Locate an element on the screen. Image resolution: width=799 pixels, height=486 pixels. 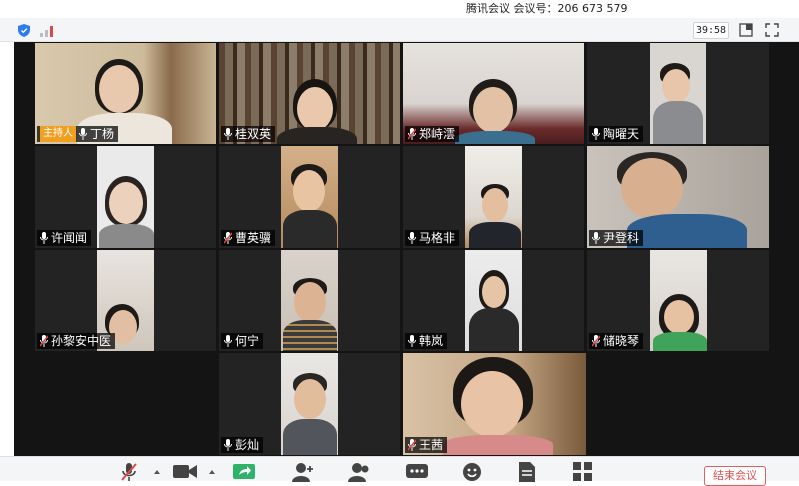
participant-nameplate: 主持人 丁杨 is located at coordinates (78, 134).